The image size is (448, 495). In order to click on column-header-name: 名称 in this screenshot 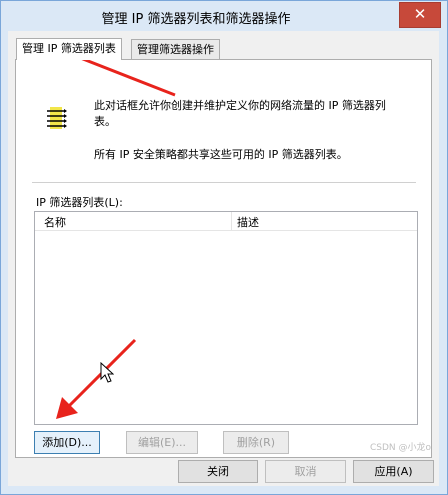, I will do `click(55, 222)`.